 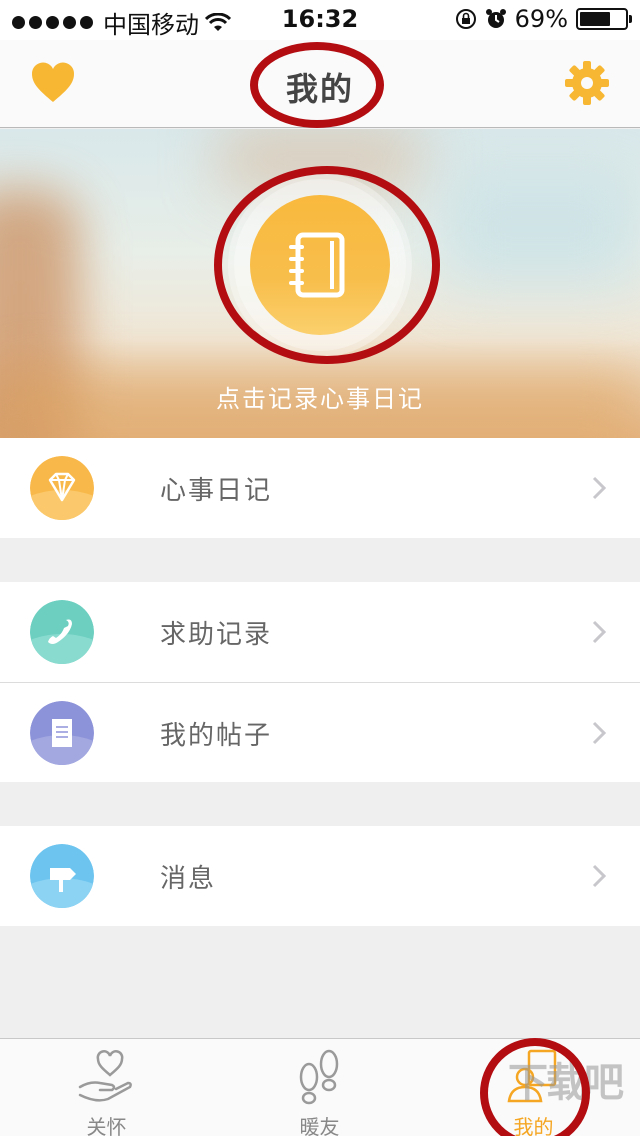 What do you see at coordinates (320, 20) in the screenshot?
I see `status-bar: 中国移动 16:32 69%` at bounding box center [320, 20].